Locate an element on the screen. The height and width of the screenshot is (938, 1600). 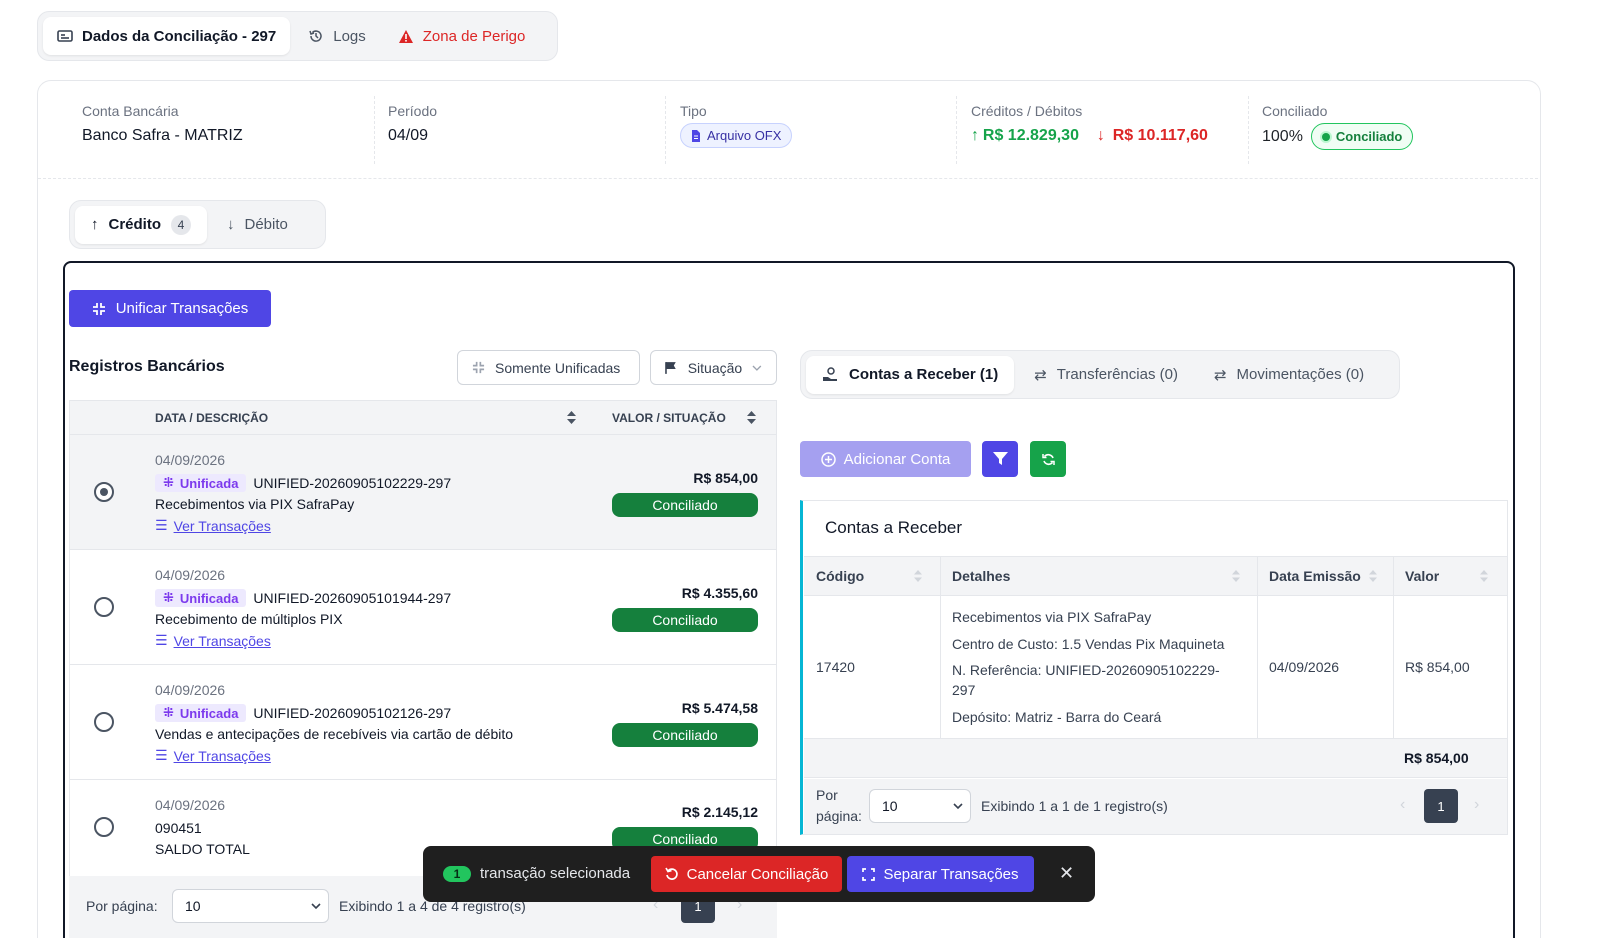
tab-transferencias-label: Transferências (0) is located at coordinates (1117, 374).